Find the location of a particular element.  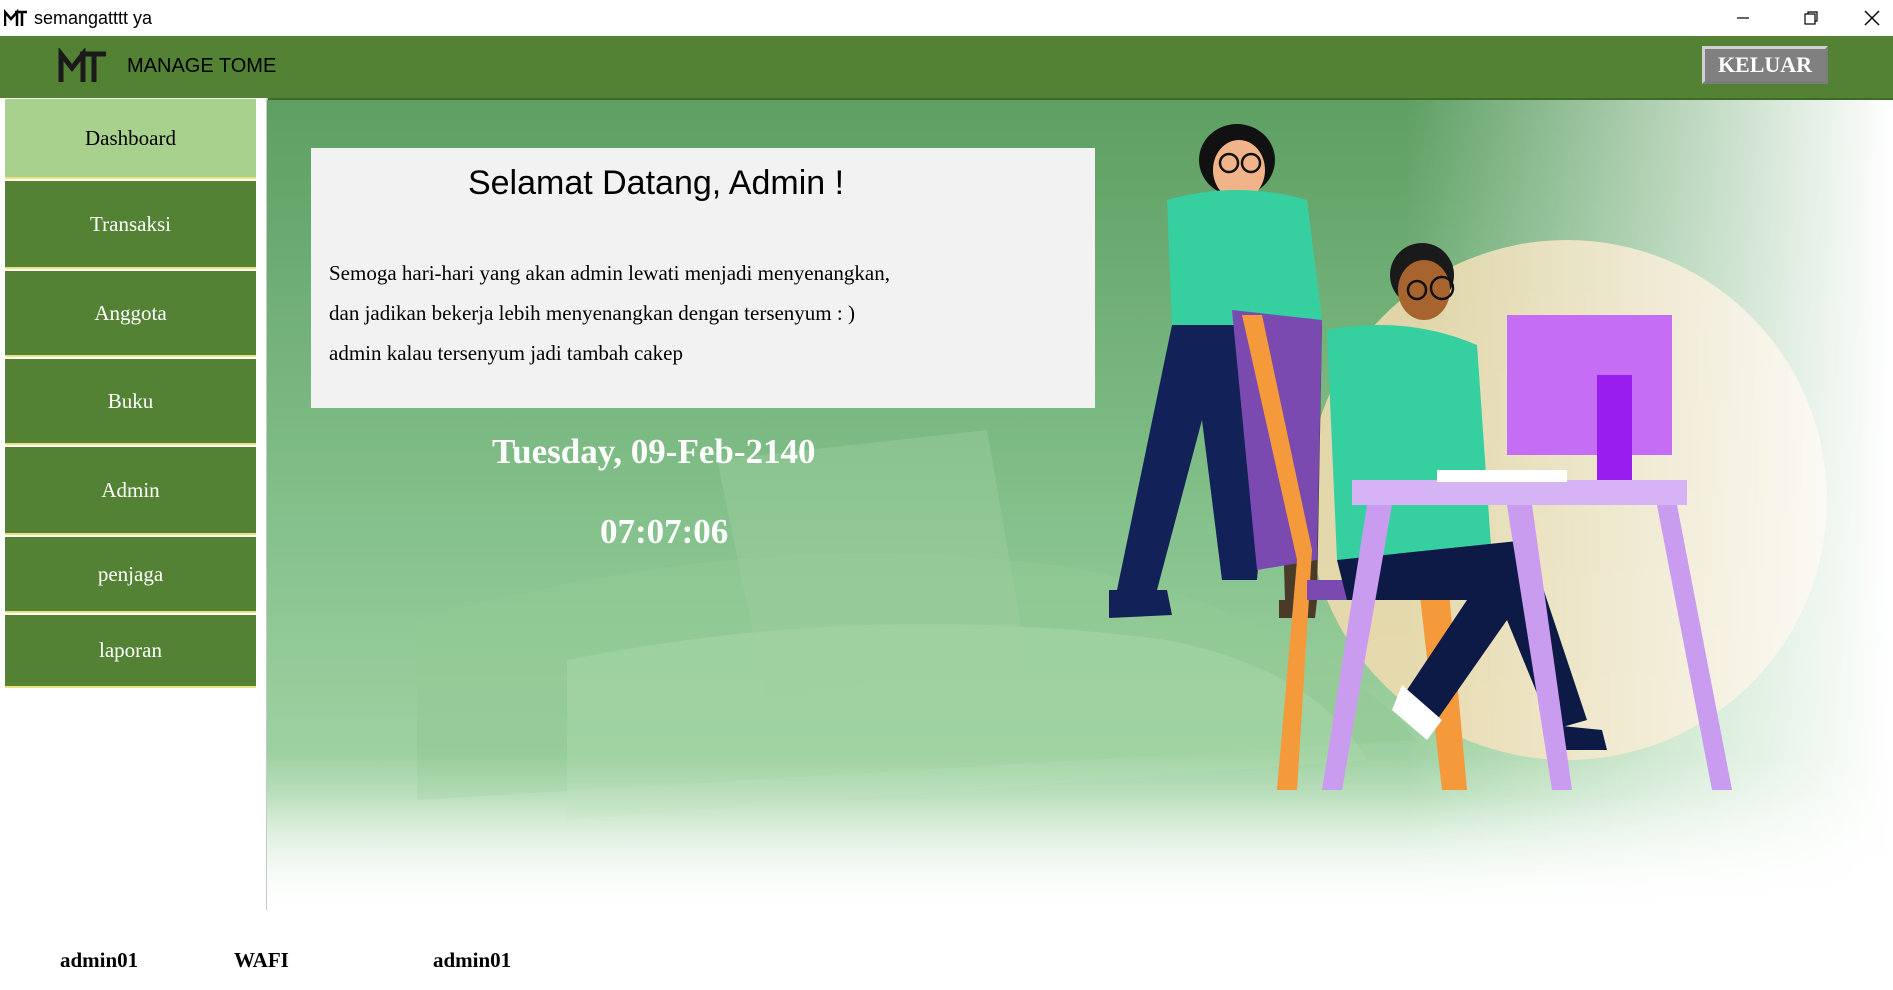

sidebar-item-penjaga: penjaga is located at coordinates (130, 575).